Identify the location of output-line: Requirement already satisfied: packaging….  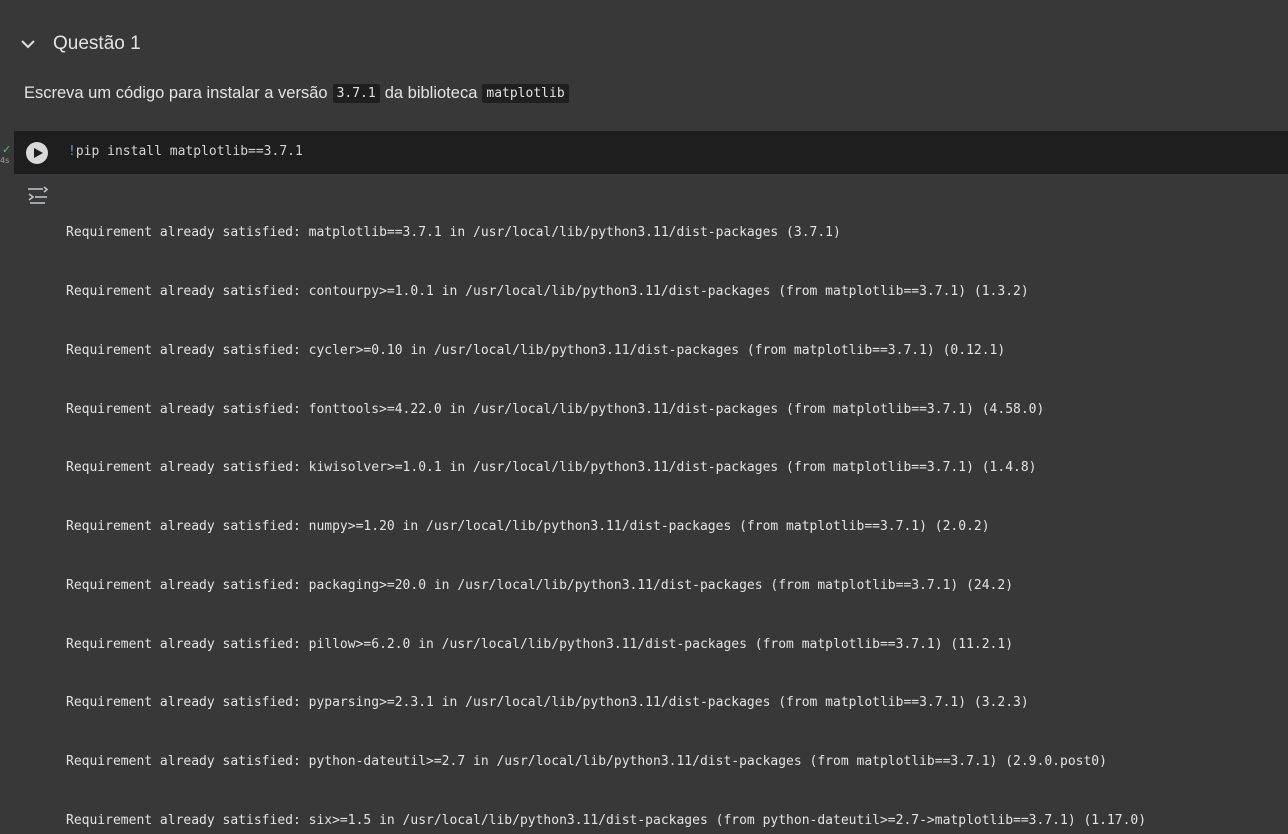
(540, 585).